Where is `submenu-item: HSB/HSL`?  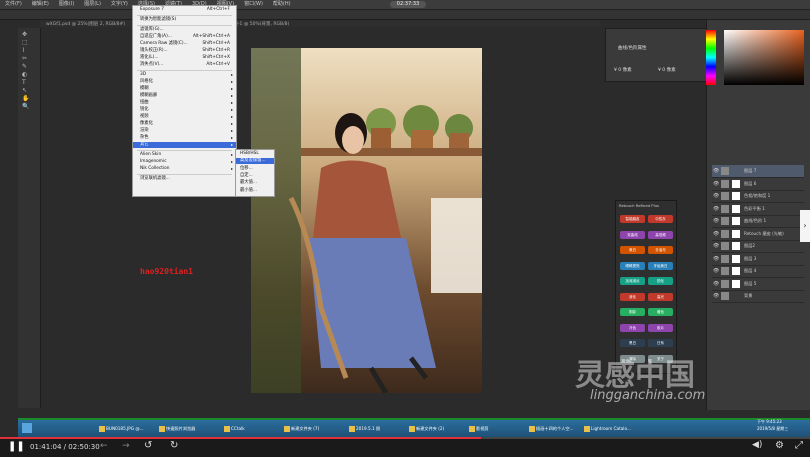 submenu-item: HSB/HSL is located at coordinates (255, 154).